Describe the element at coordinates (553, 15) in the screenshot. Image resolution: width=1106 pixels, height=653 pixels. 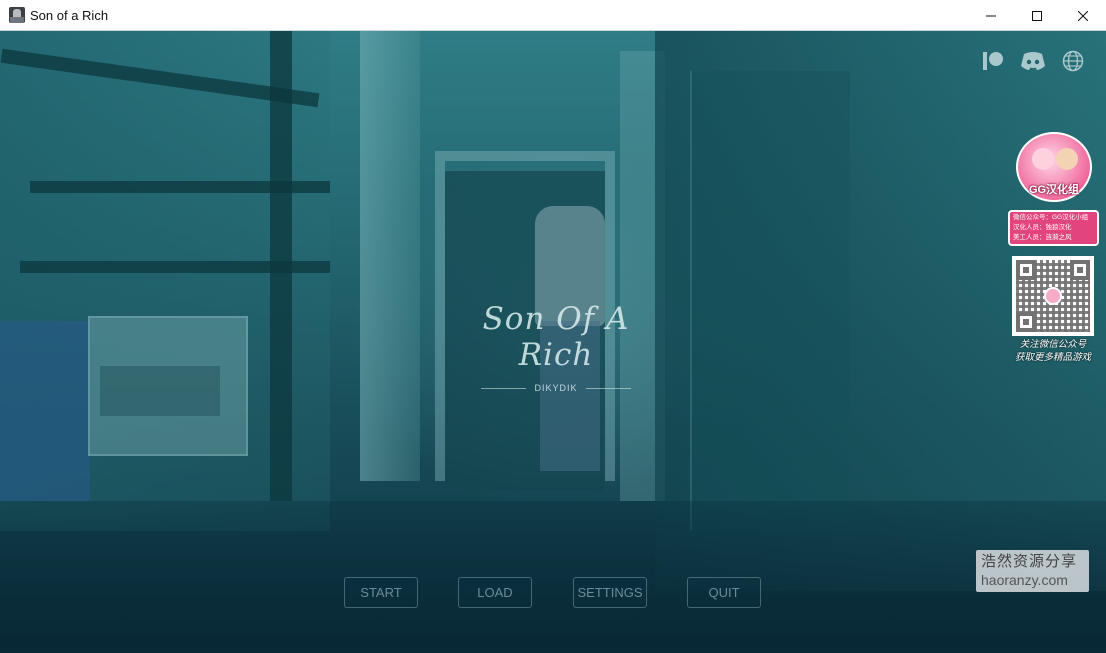
I see `title-bar: Son of a Rich` at that location.